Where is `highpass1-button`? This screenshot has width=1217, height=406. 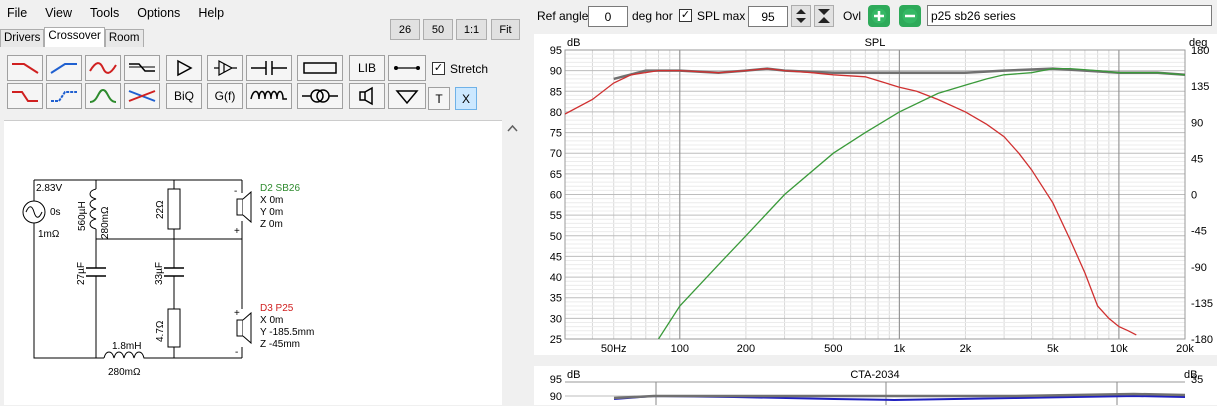 highpass1-button is located at coordinates (64, 68).